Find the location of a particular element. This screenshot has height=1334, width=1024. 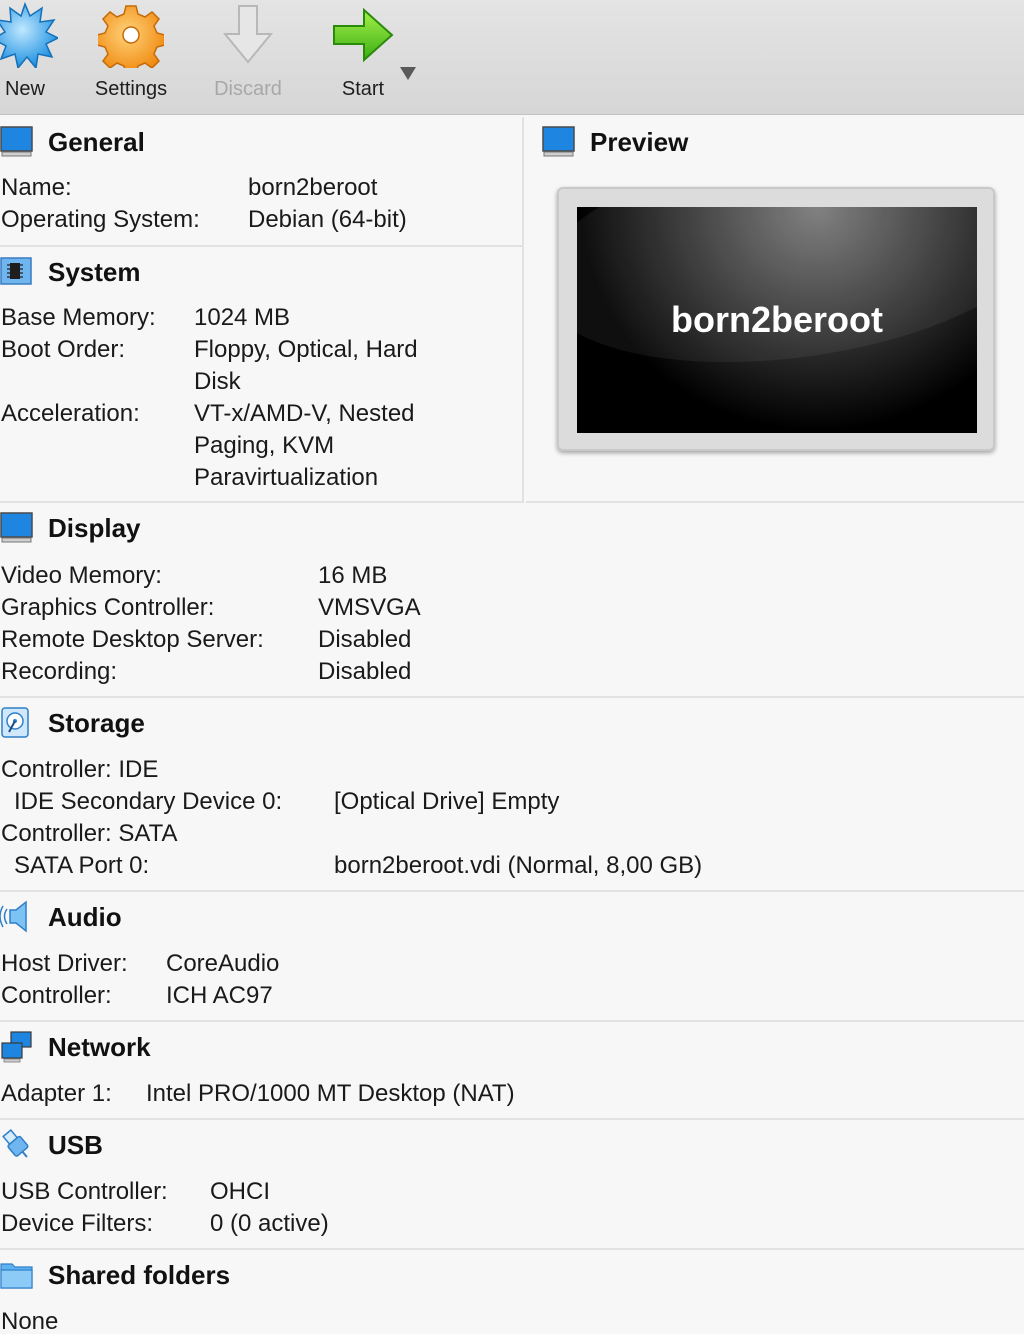

usb-plug-icon is located at coordinates (15, 1143).